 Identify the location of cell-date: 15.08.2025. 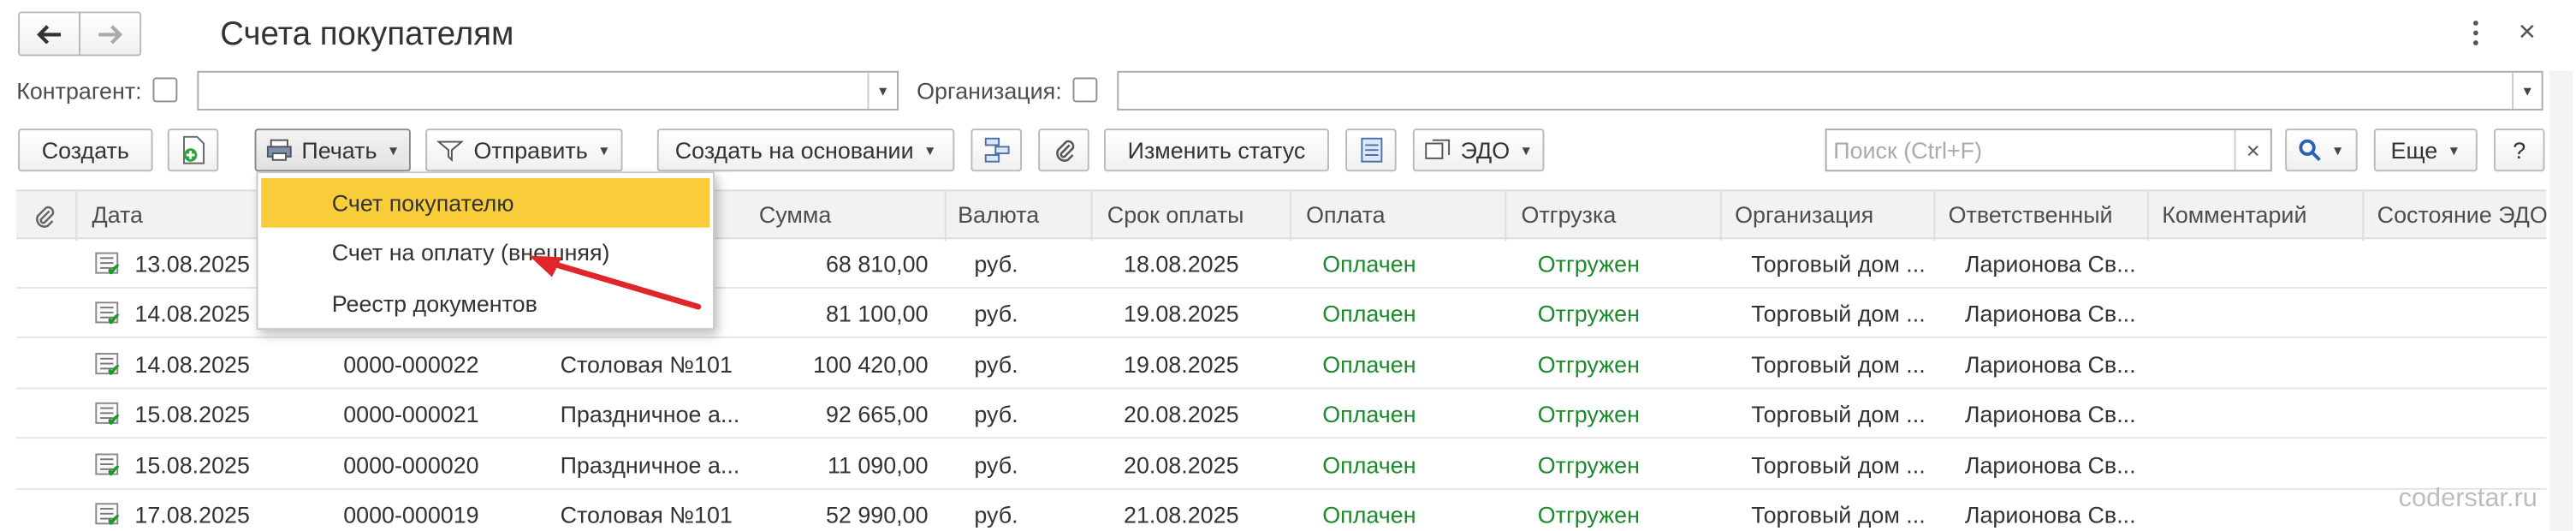
(192, 414).